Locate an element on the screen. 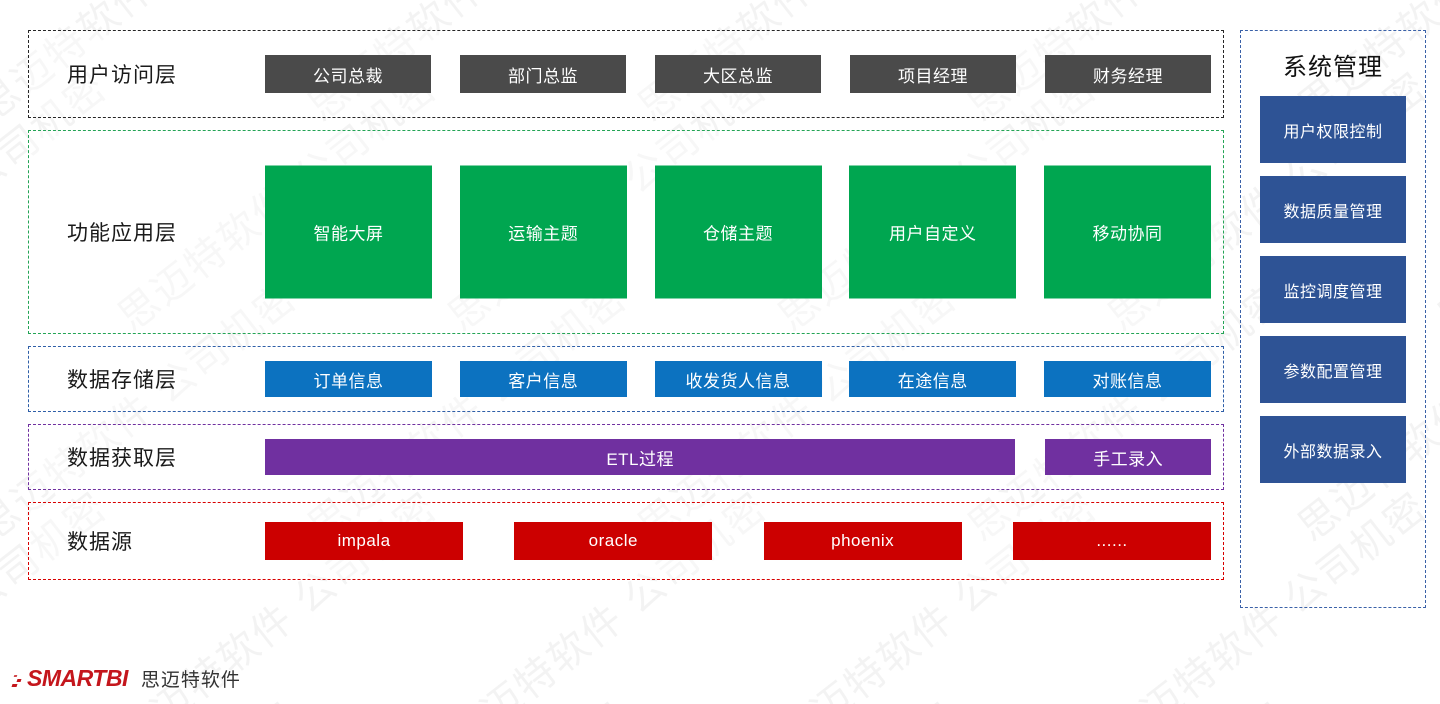 This screenshot has height=704, width=1440. node-customer-info: 客户信息 is located at coordinates (543, 379).